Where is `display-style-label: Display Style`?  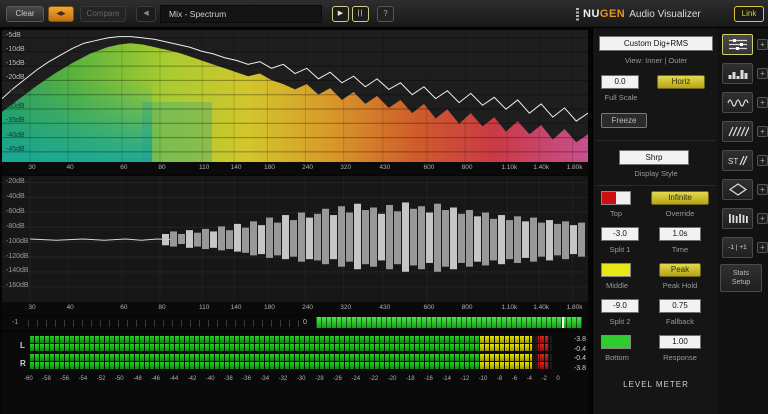 display-style-label: Display Style is located at coordinates (656, 173).